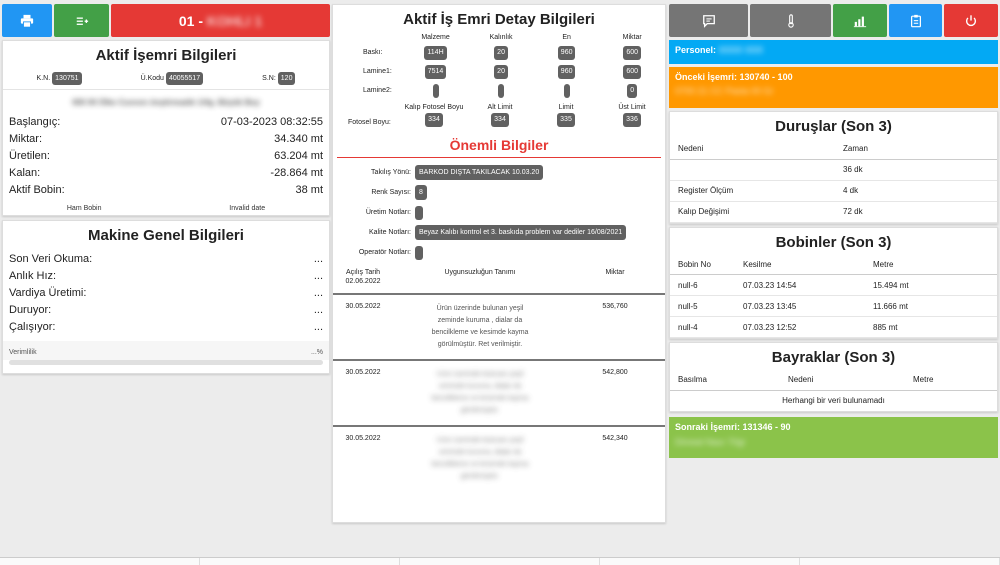  I want to click on note-label: Operatör Notları:, so click(384, 252).